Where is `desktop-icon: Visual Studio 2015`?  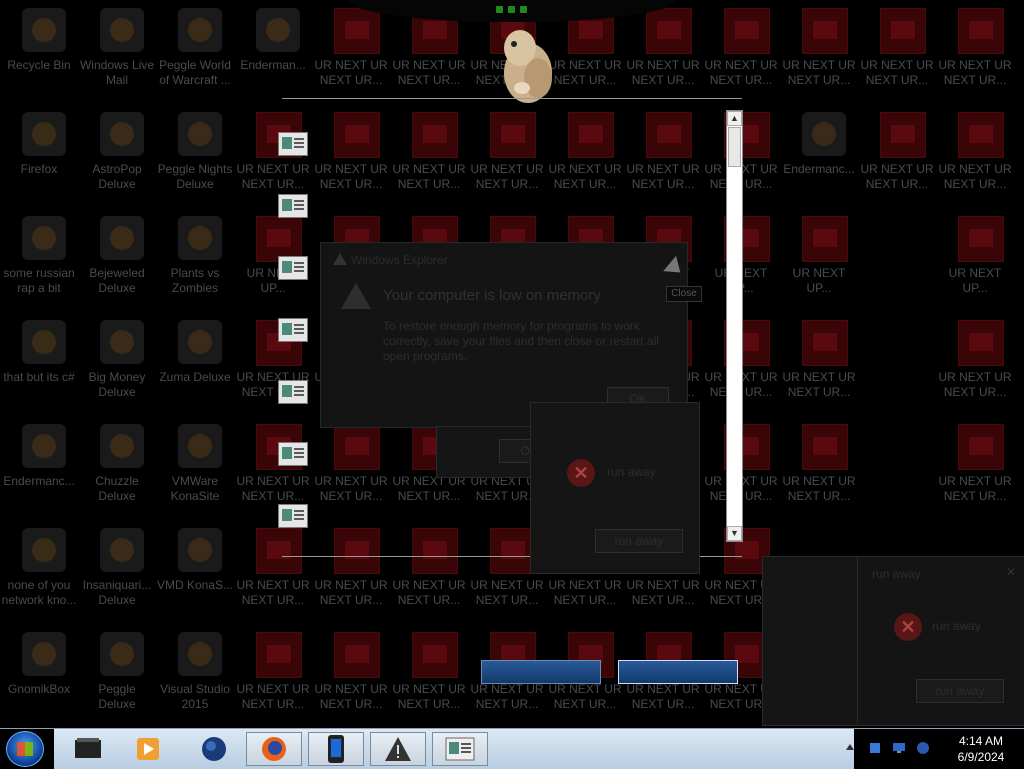
desktop-icon: Visual Studio 2015 is located at coordinates (195, 676).